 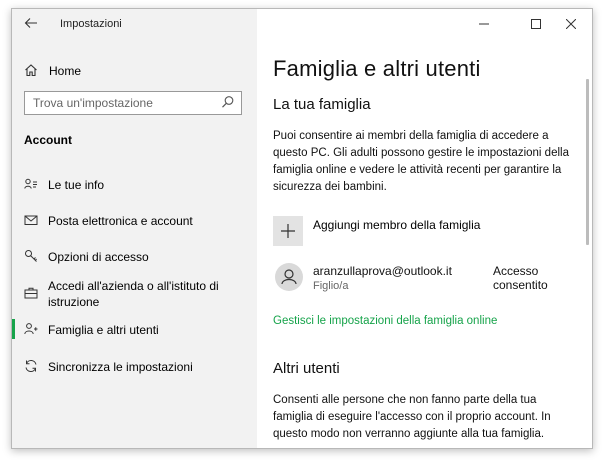 I want to click on member-email: aranzullaprova@outlook.it, so click(x=382, y=271).